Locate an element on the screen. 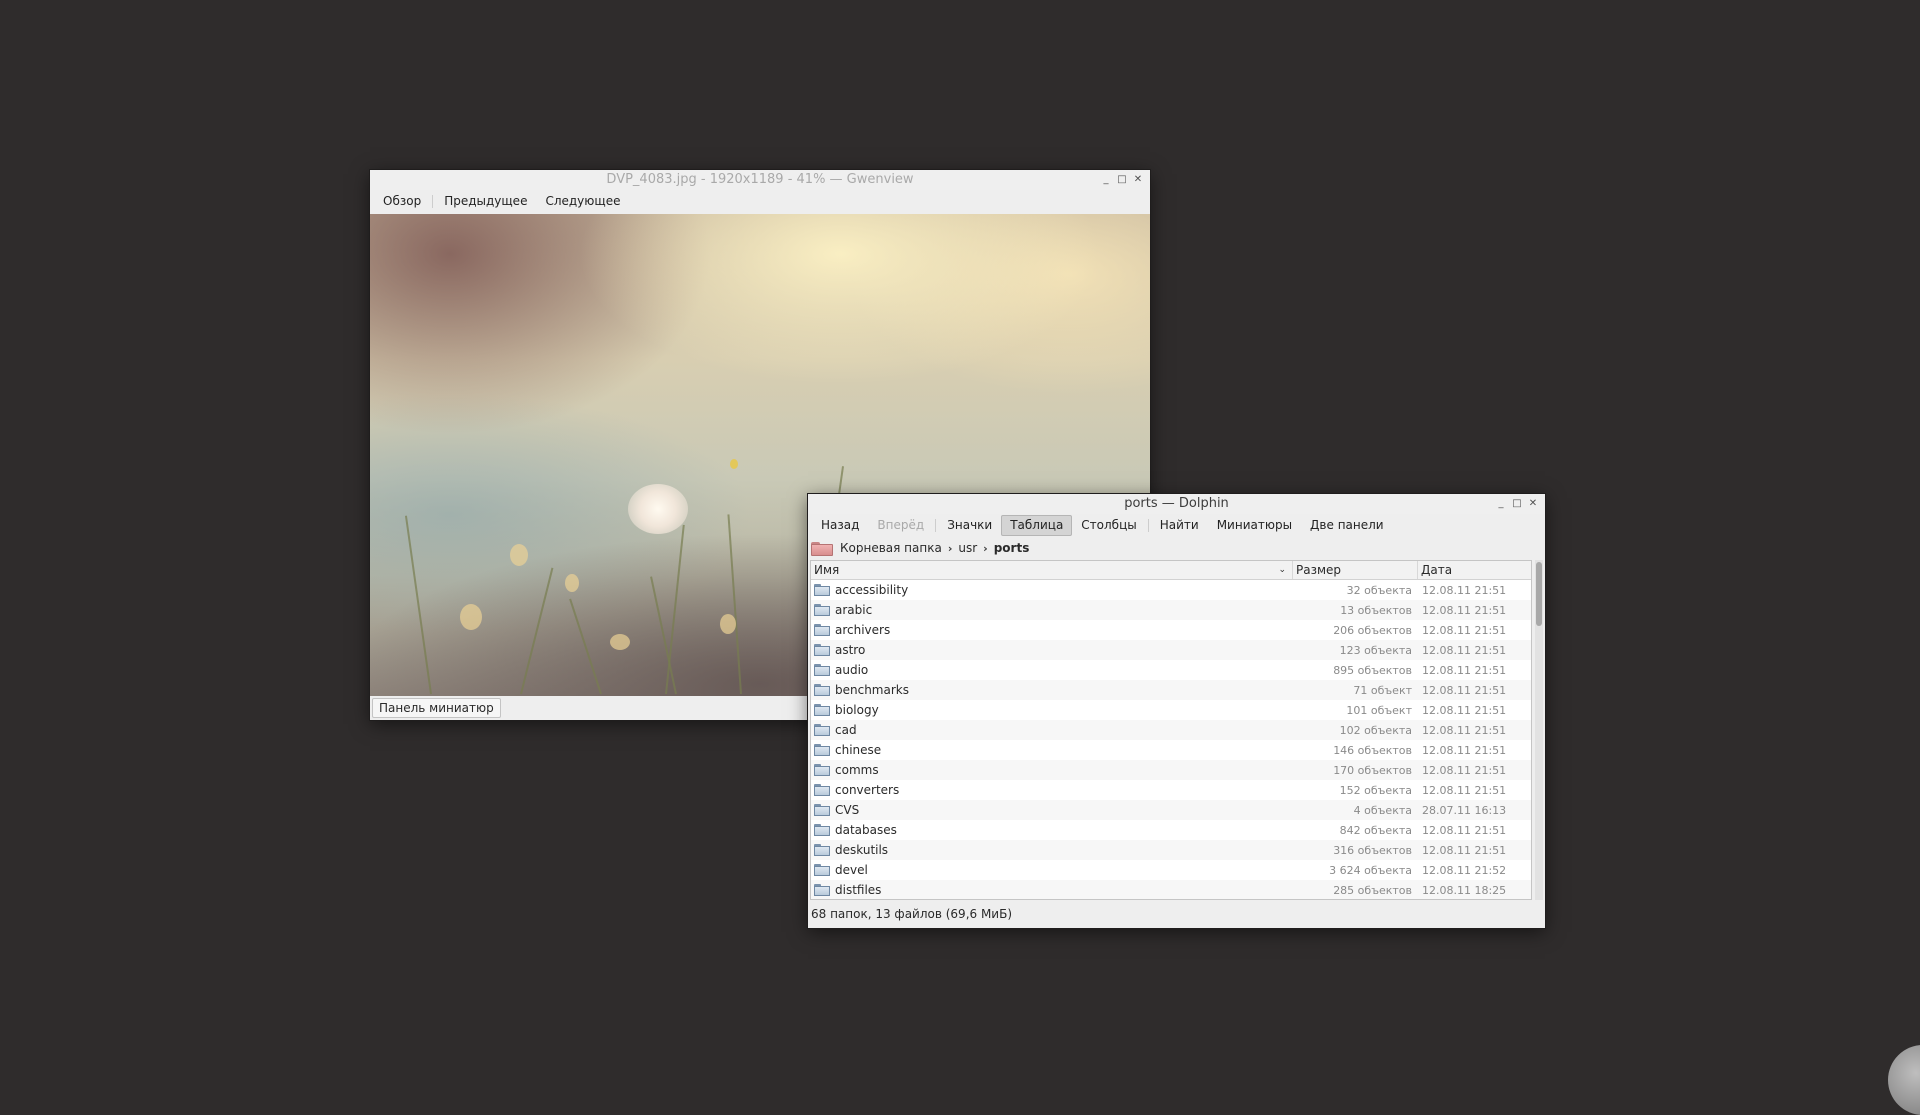  file-name-cell: arabic is located at coordinates (1051, 610).